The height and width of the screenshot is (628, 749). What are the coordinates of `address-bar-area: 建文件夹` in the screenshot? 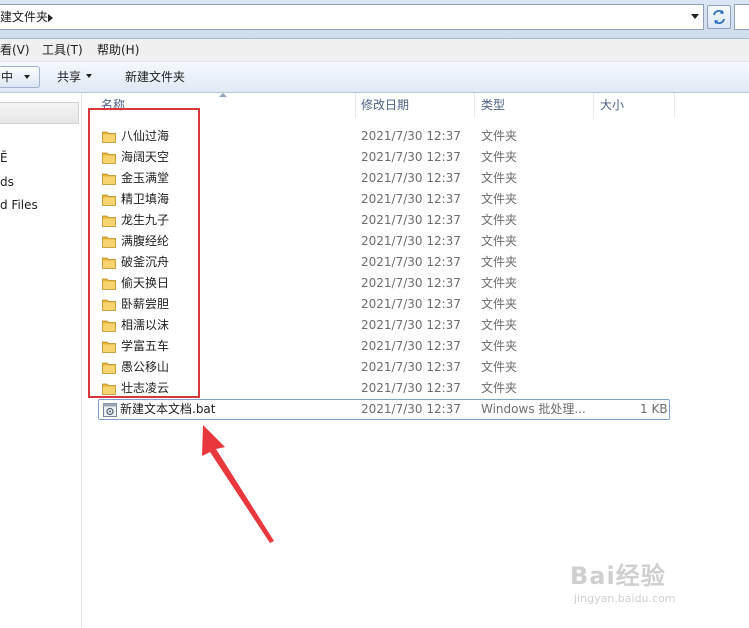 It's located at (374, 19).